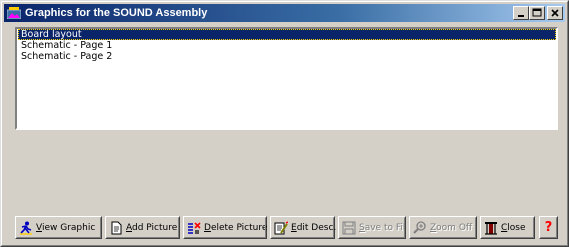 The image size is (569, 247). Describe the element at coordinates (382, 227) in the screenshot. I see `save-to-file-label: Save to File` at that location.